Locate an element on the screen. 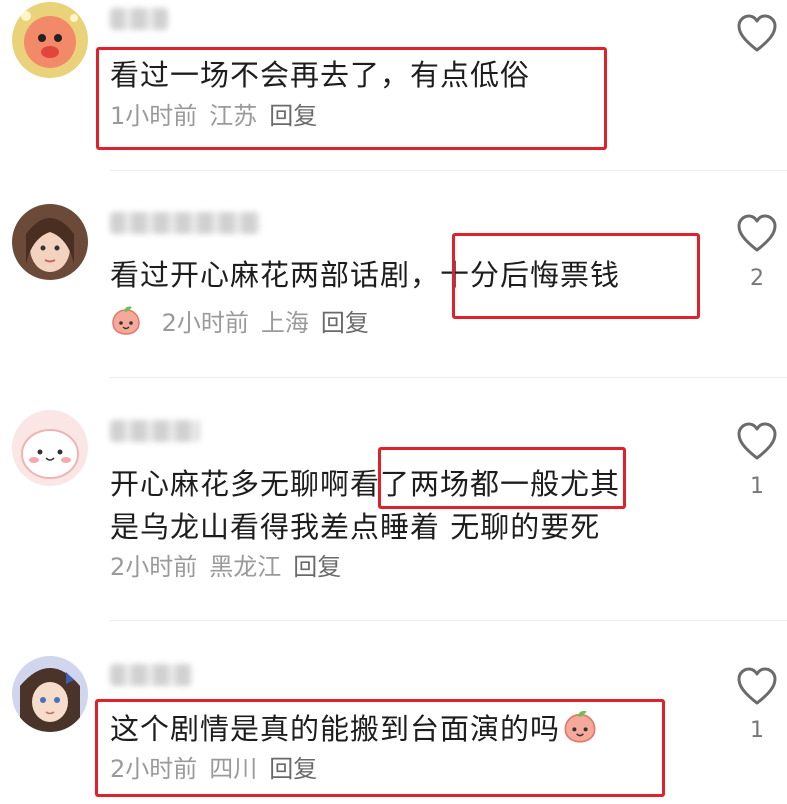 The width and height of the screenshot is (787, 804). comment-text: 看过一场不会再去了，有点低俗 is located at coordinates (320, 75).